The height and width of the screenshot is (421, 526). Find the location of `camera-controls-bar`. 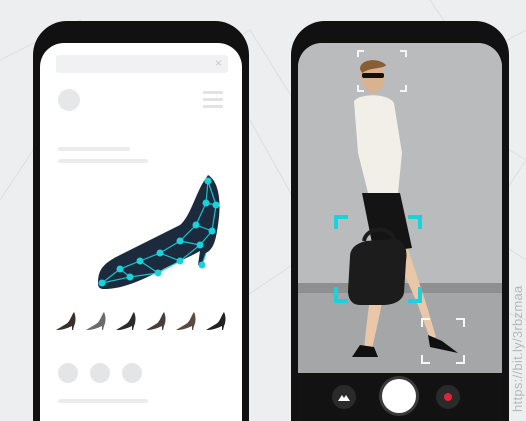

camera-controls-bar is located at coordinates (400, 397).